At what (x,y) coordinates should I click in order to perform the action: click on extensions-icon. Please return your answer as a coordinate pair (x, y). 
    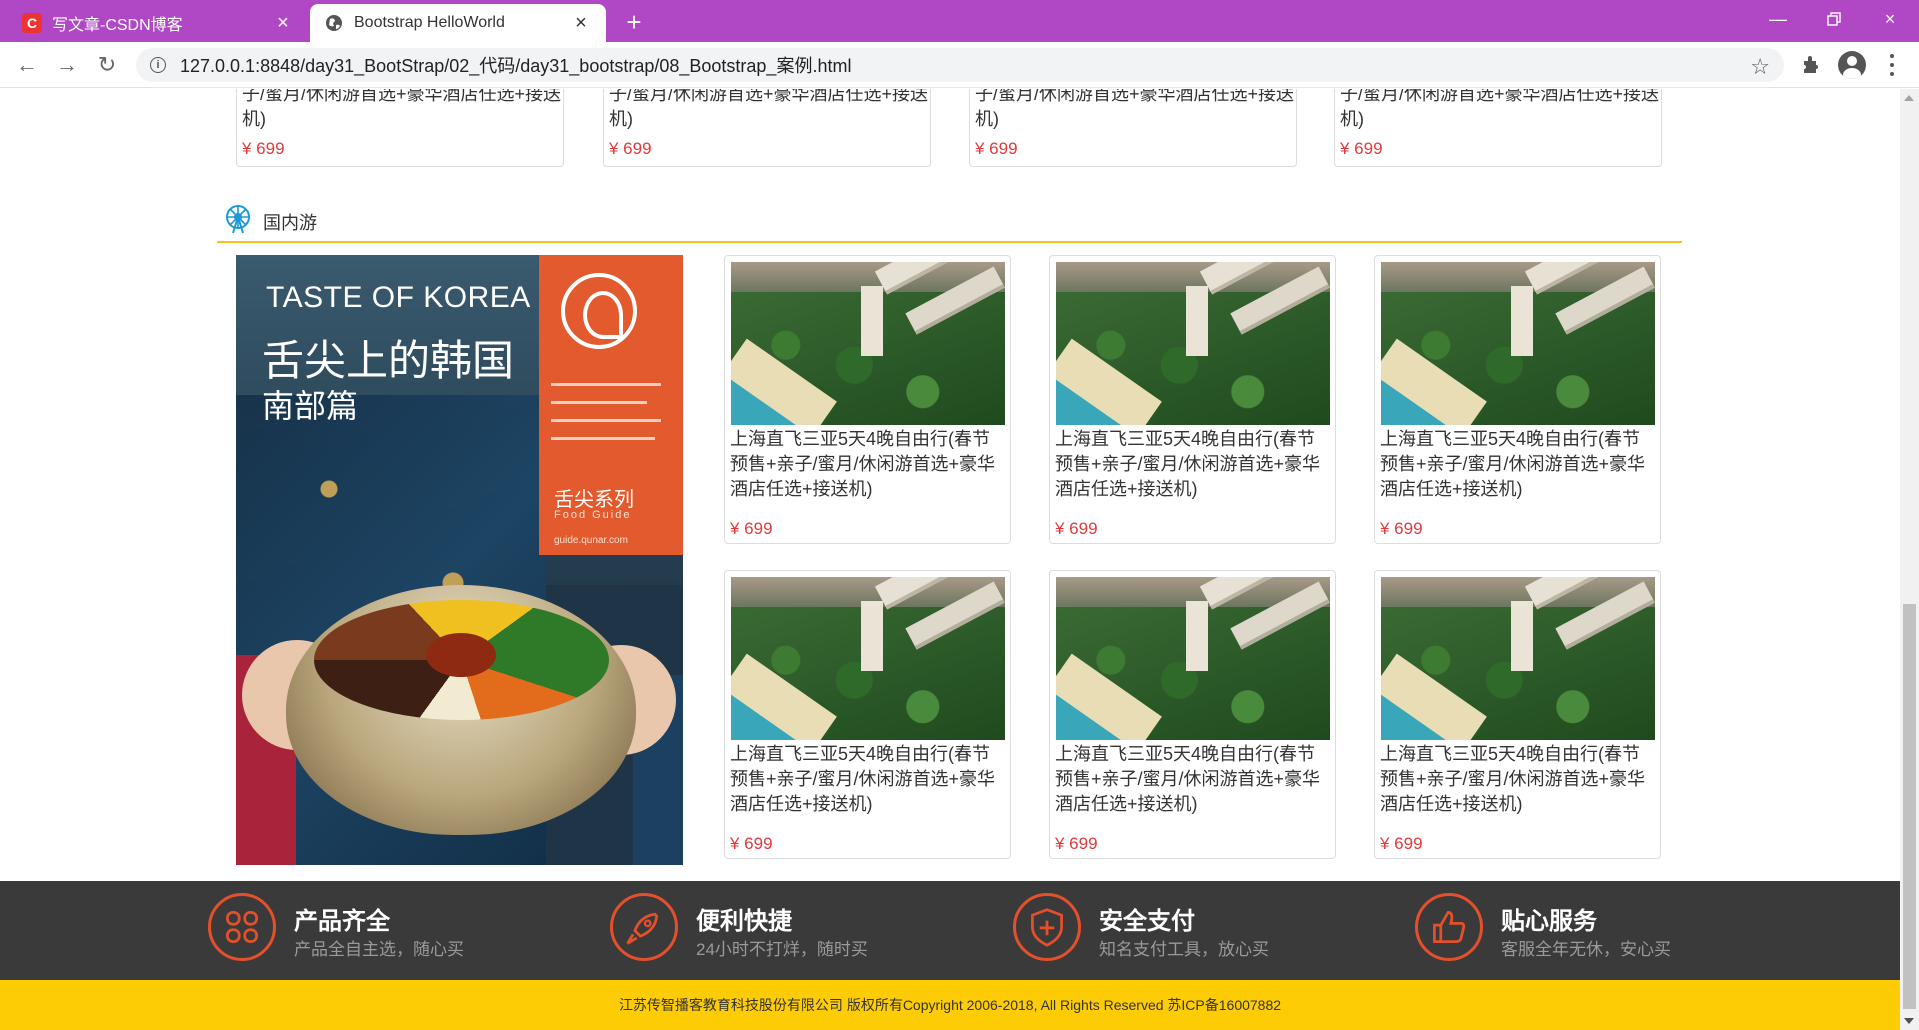
    Looking at the image, I should click on (1811, 65).